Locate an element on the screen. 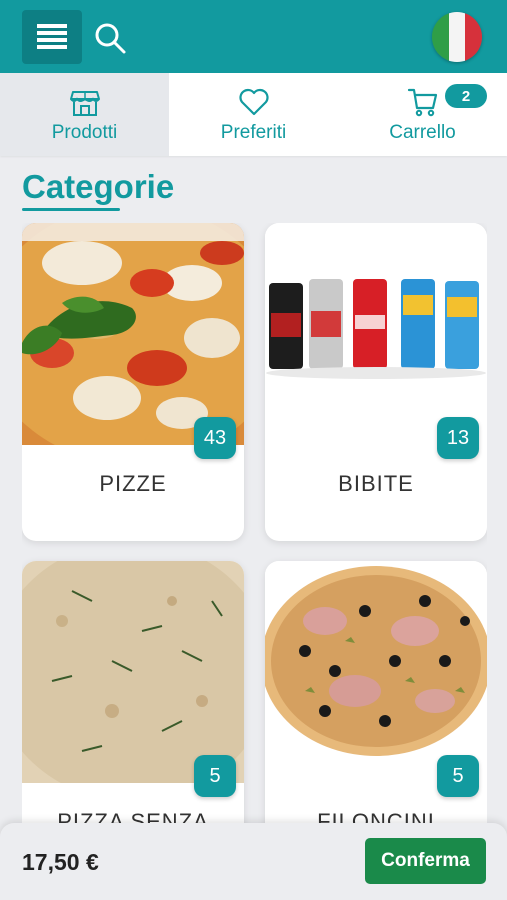 The width and height of the screenshot is (507, 900). category-card-filoncini: 5 FILONCINI is located at coordinates (376, 692).